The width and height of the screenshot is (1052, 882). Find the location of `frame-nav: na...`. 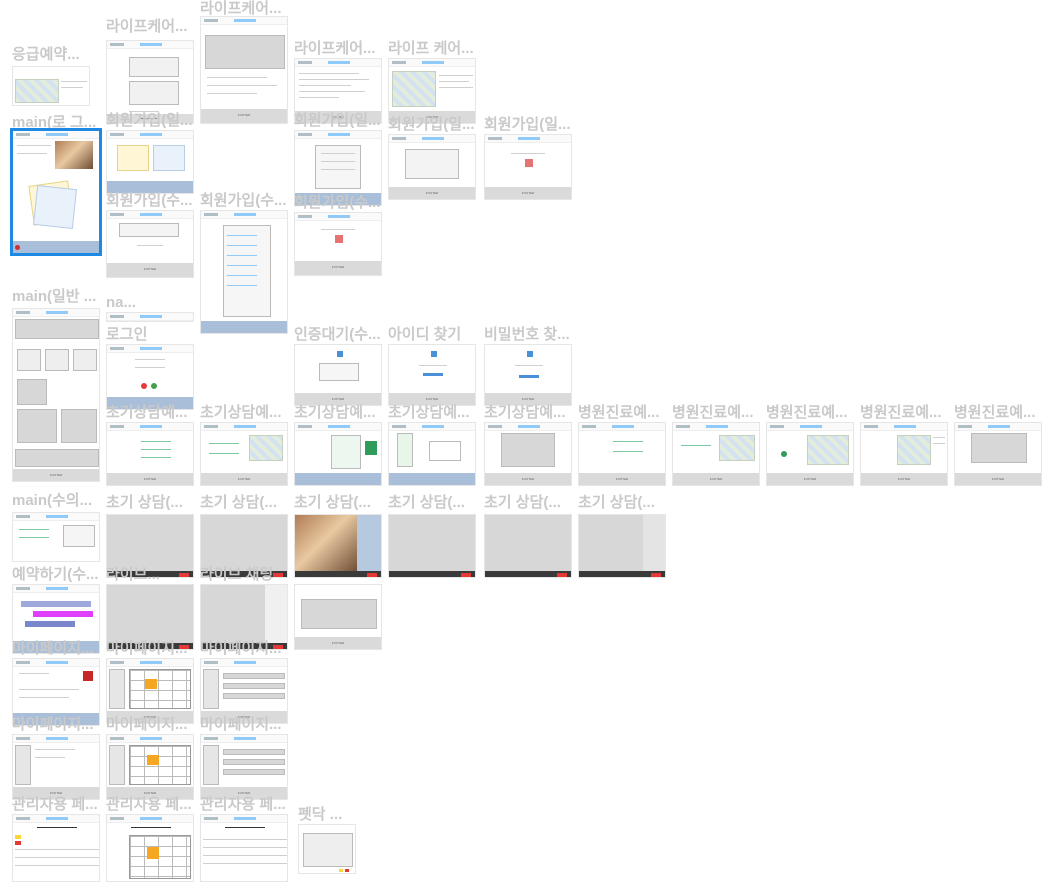

frame-nav: na... is located at coordinates (150, 309).